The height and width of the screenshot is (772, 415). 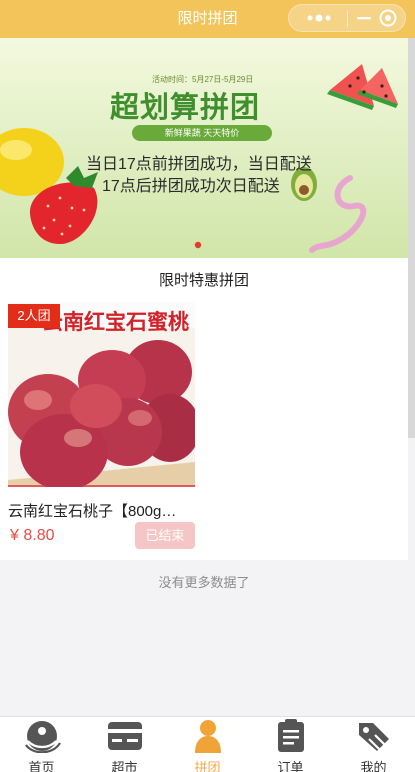 What do you see at coordinates (204, 582) in the screenshot?
I see `no-more-data-text: 没有更多数据了` at bounding box center [204, 582].